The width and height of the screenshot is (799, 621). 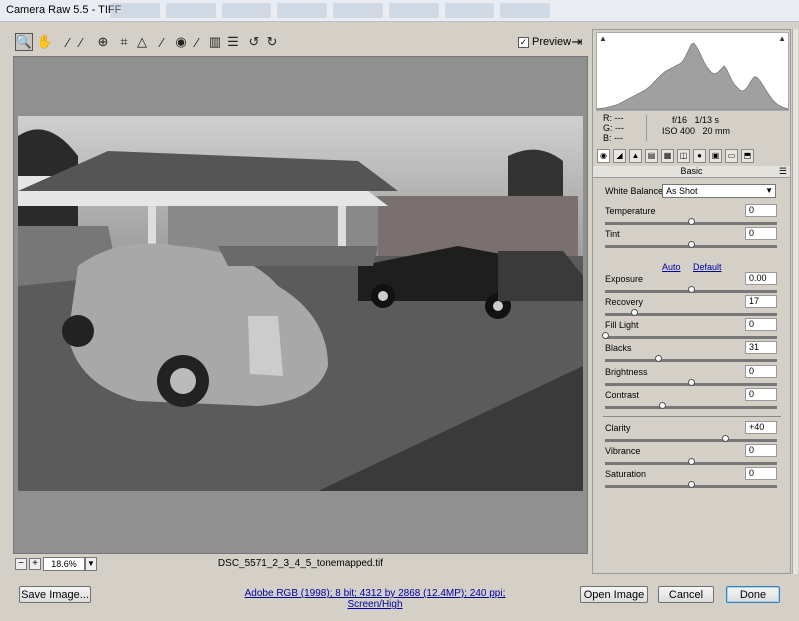 What do you see at coordinates (691, 337) in the screenshot?
I see `fill-light-track` at bounding box center [691, 337].